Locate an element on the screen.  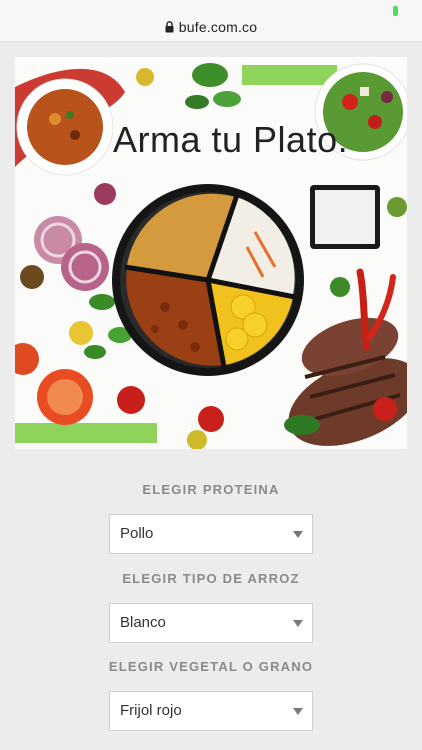
protein-select: Pollo is located at coordinates (211, 534).